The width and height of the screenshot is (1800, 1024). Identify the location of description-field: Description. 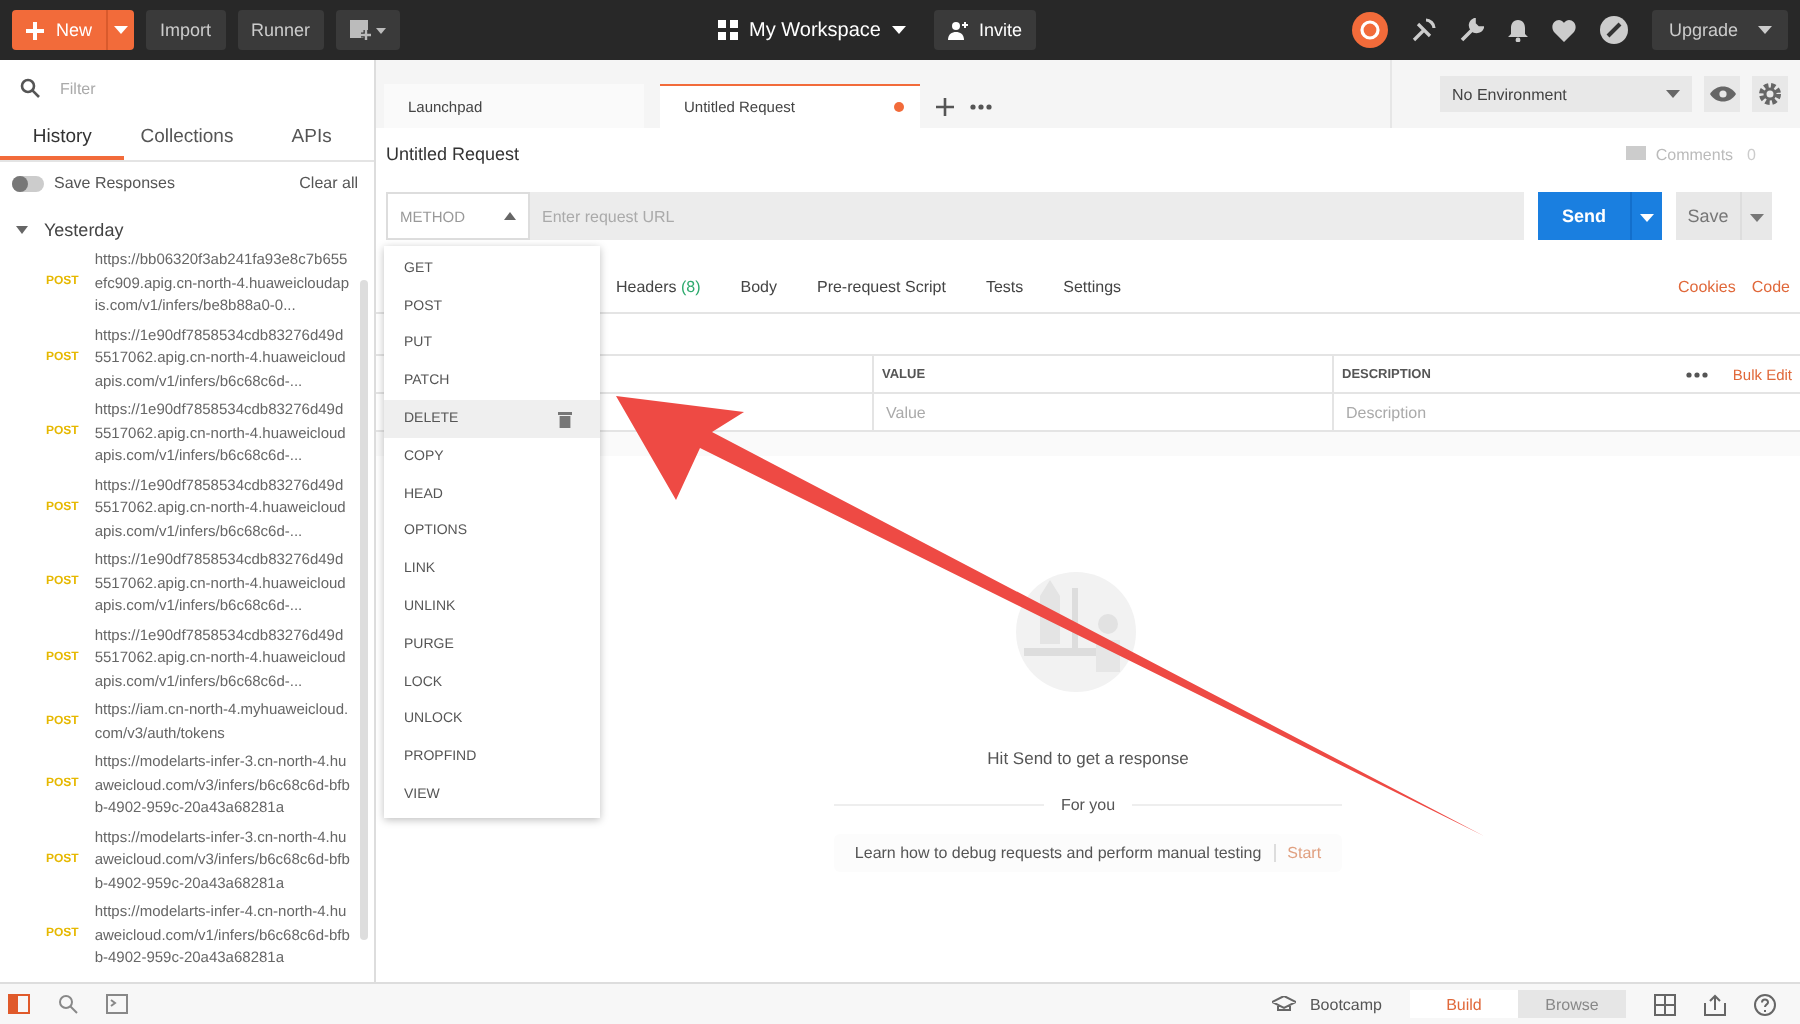
(1567, 412).